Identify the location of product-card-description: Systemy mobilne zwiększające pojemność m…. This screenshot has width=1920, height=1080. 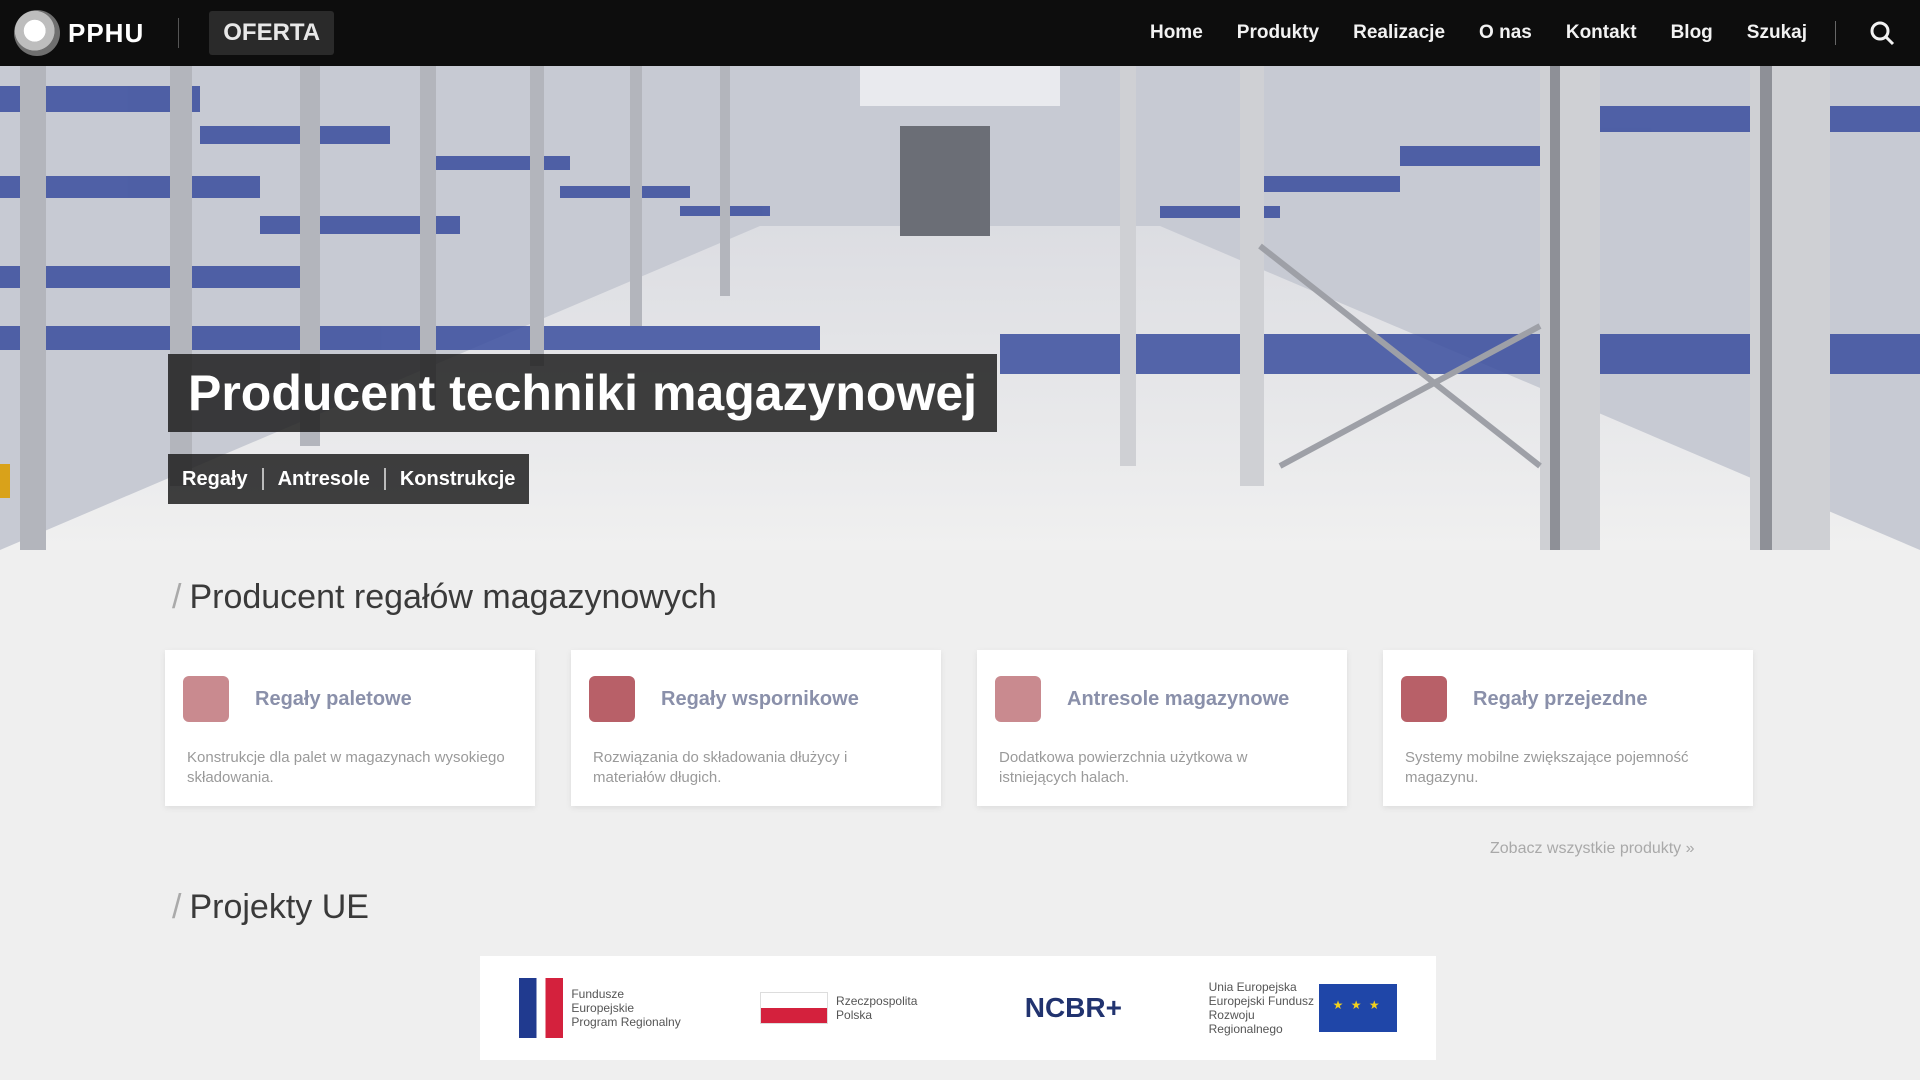
(1547, 767).